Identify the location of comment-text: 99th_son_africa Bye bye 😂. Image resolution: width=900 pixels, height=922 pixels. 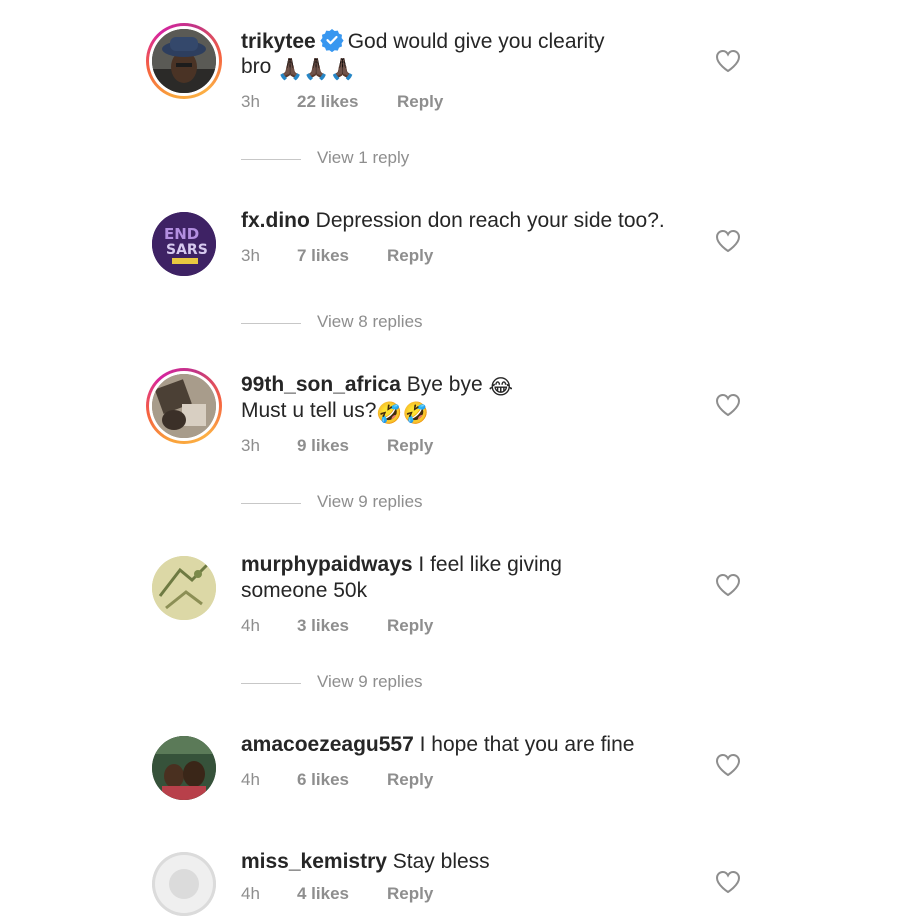
(377, 386).